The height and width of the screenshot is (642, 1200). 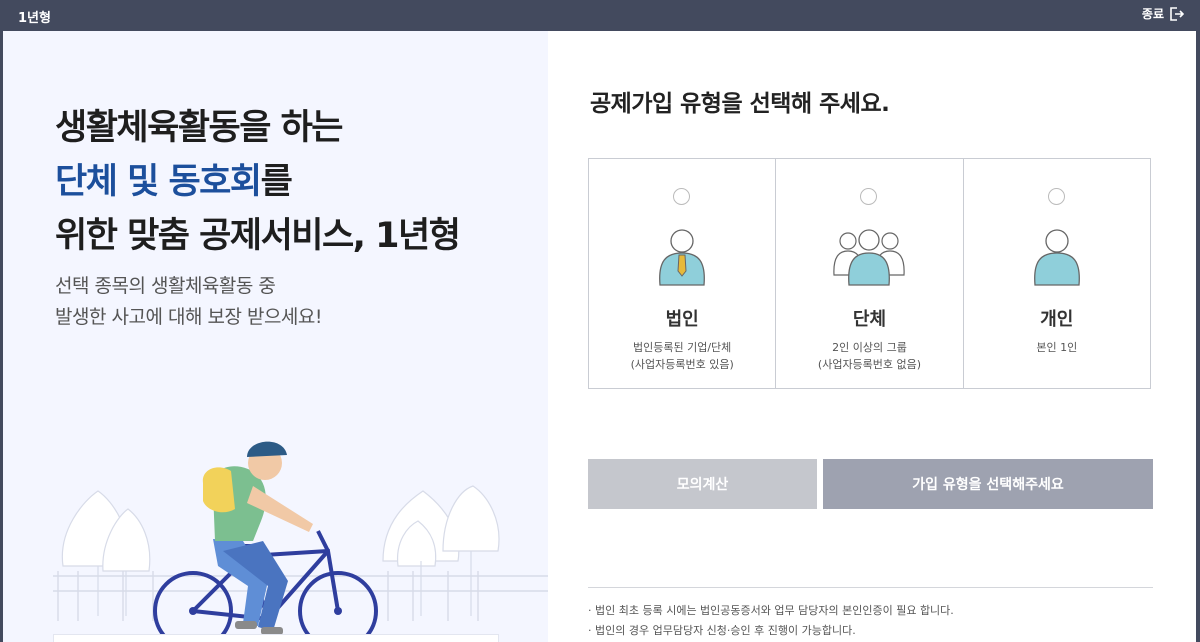 I want to click on subline-2: 발생한 사고에 대해 보장 받으세요!, so click(x=189, y=317).